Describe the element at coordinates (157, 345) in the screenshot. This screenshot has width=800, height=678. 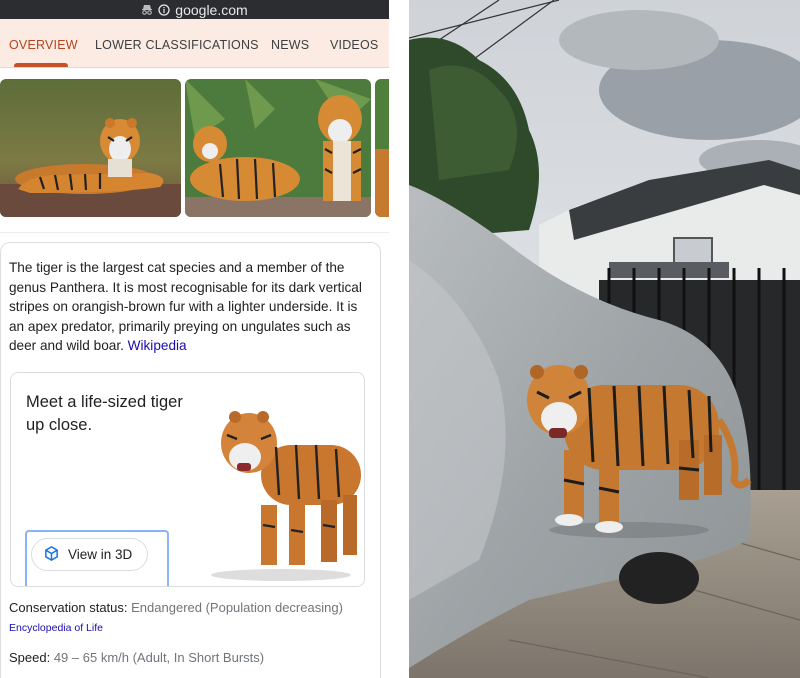
I see `wikipedia-link: Wikipedia` at that location.